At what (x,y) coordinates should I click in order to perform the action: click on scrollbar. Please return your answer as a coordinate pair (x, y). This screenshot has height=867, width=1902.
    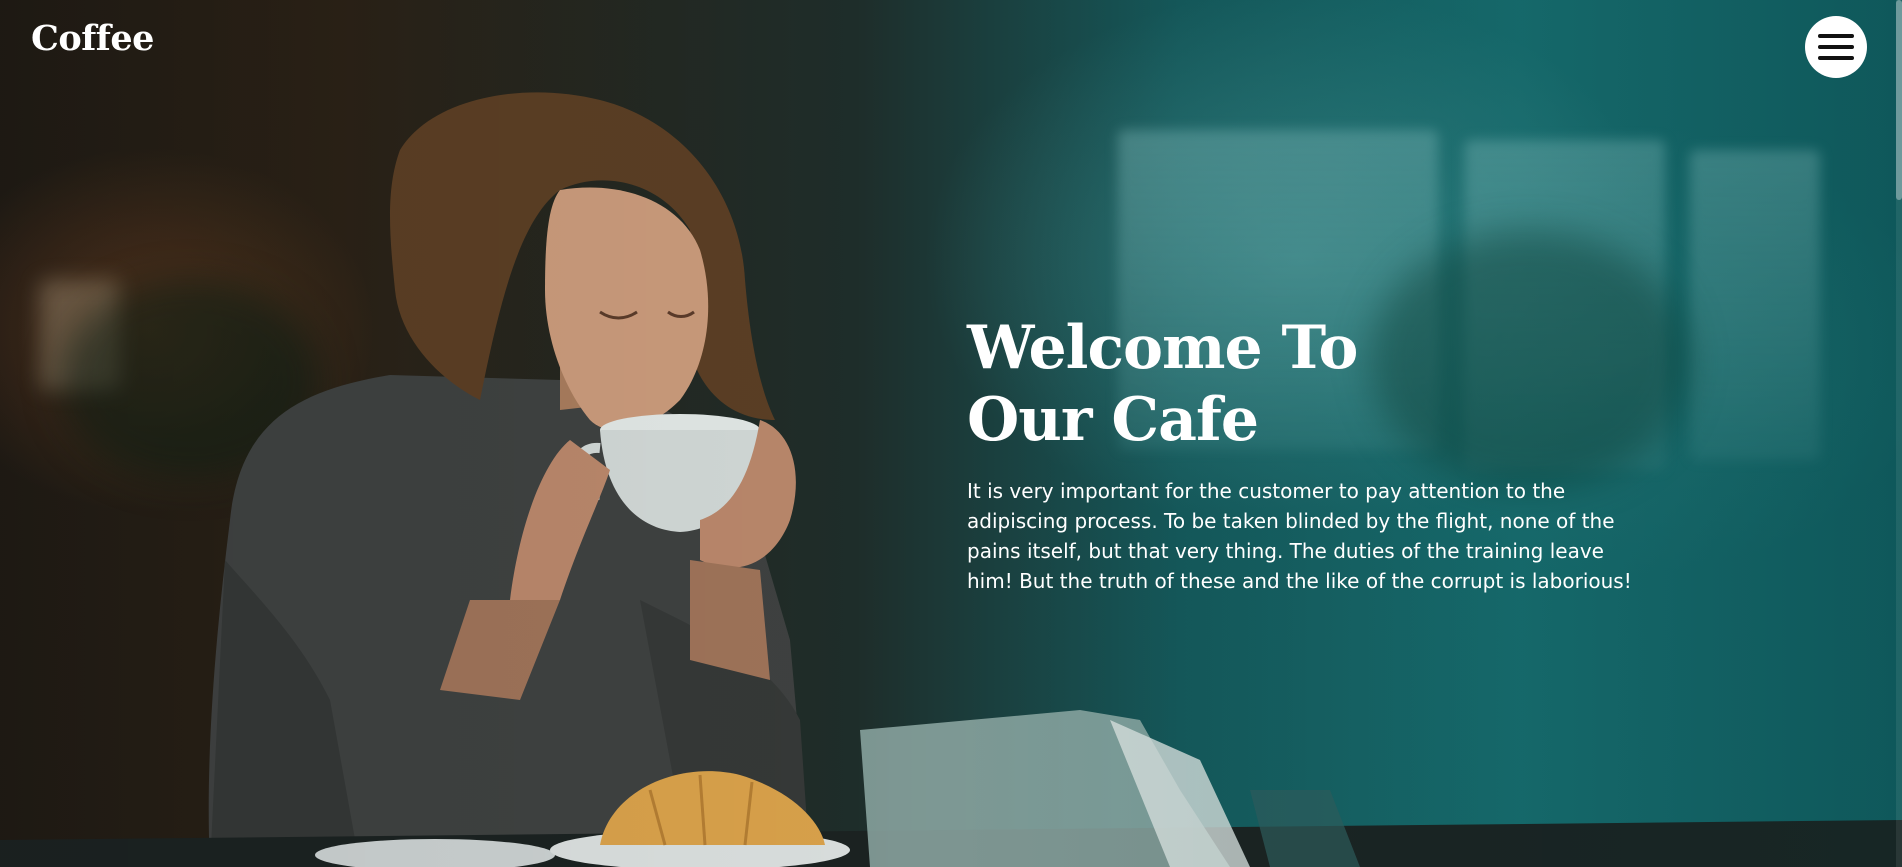
    Looking at the image, I should click on (1899, 433).